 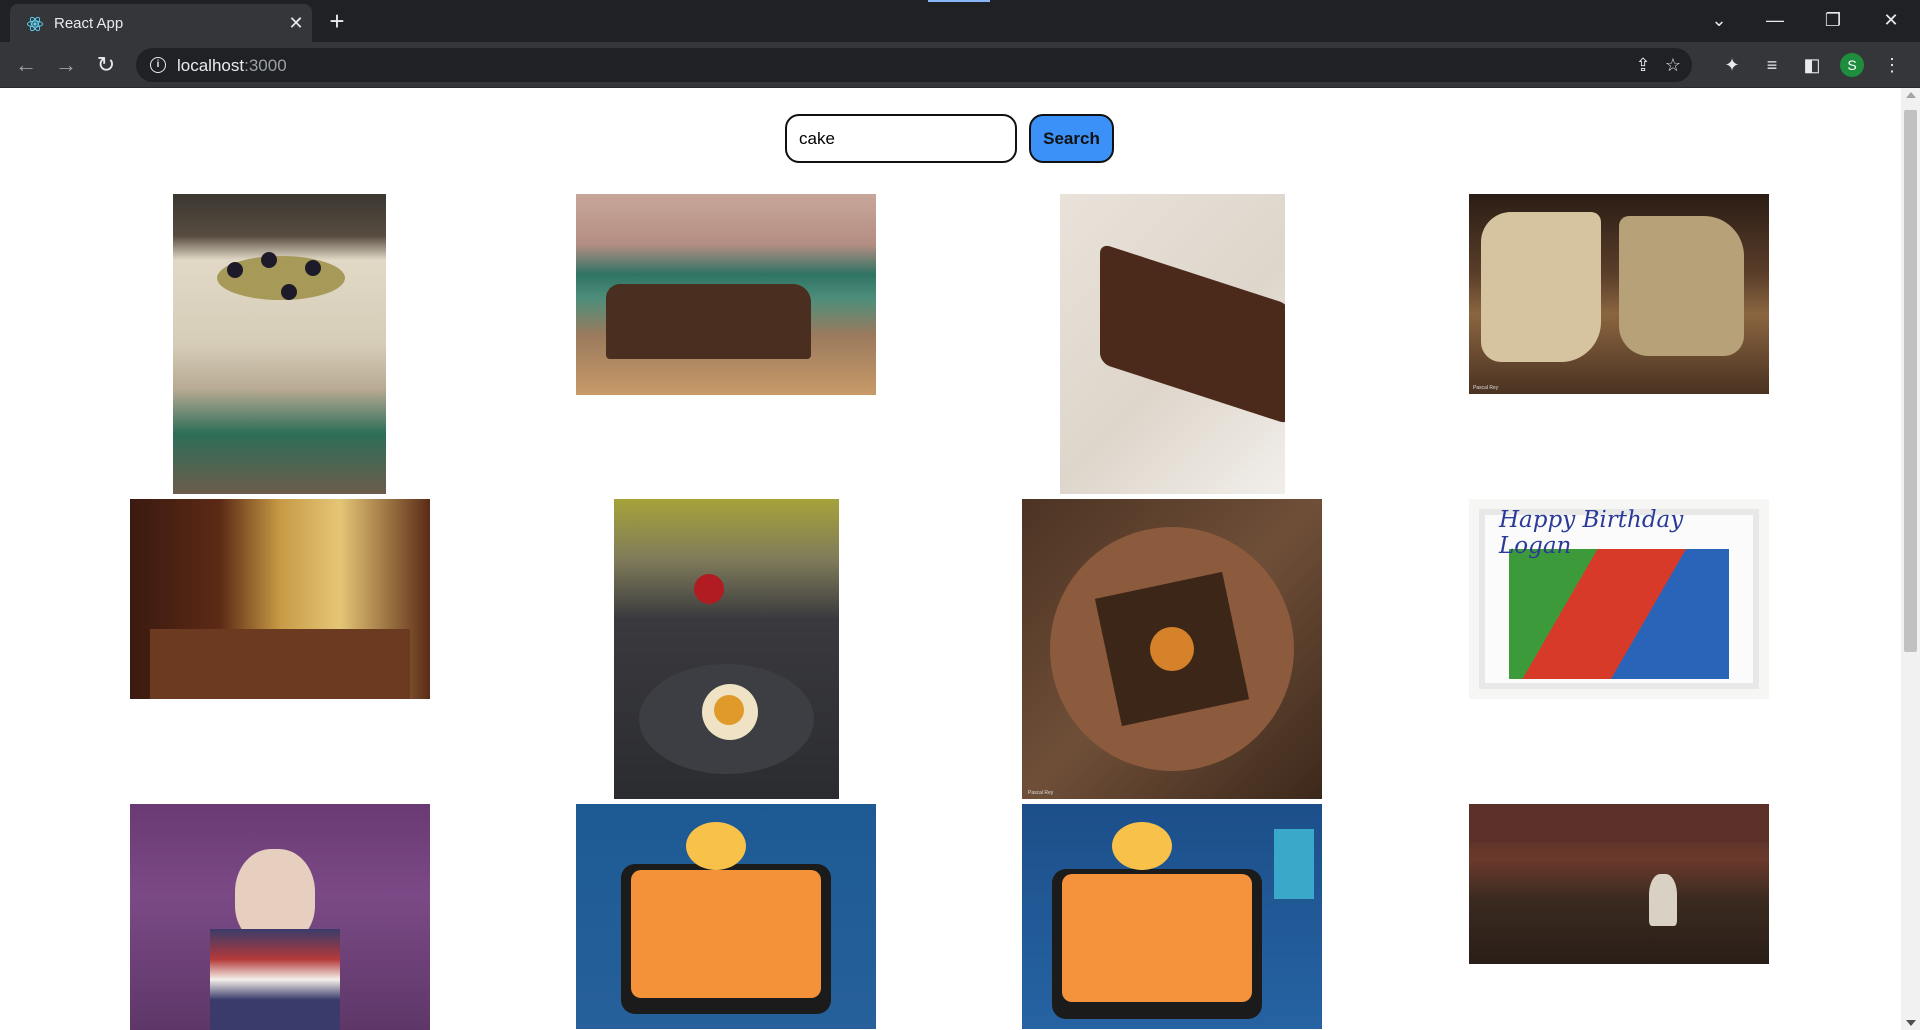 I want to click on close-window-button: ✕, so click(x=1891, y=20).